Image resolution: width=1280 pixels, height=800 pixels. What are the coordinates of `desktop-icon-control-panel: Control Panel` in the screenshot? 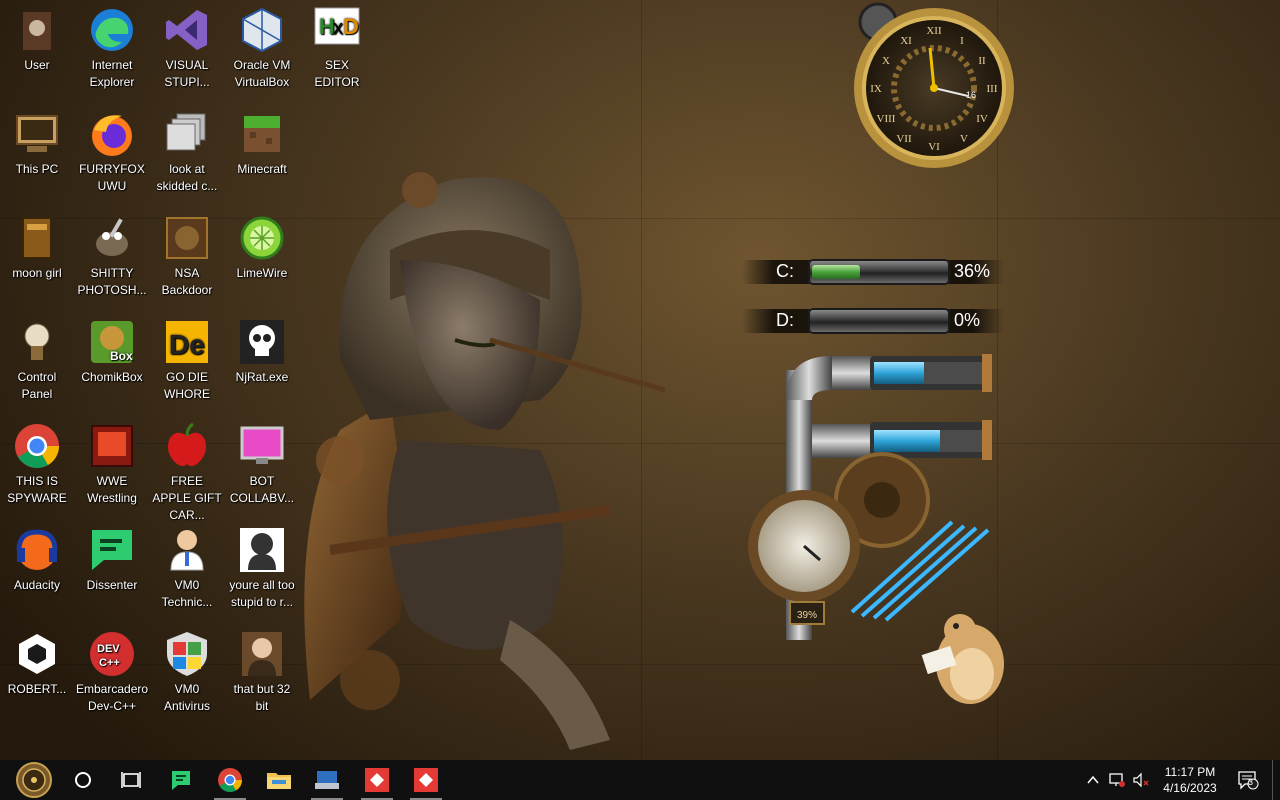 It's located at (37, 357).